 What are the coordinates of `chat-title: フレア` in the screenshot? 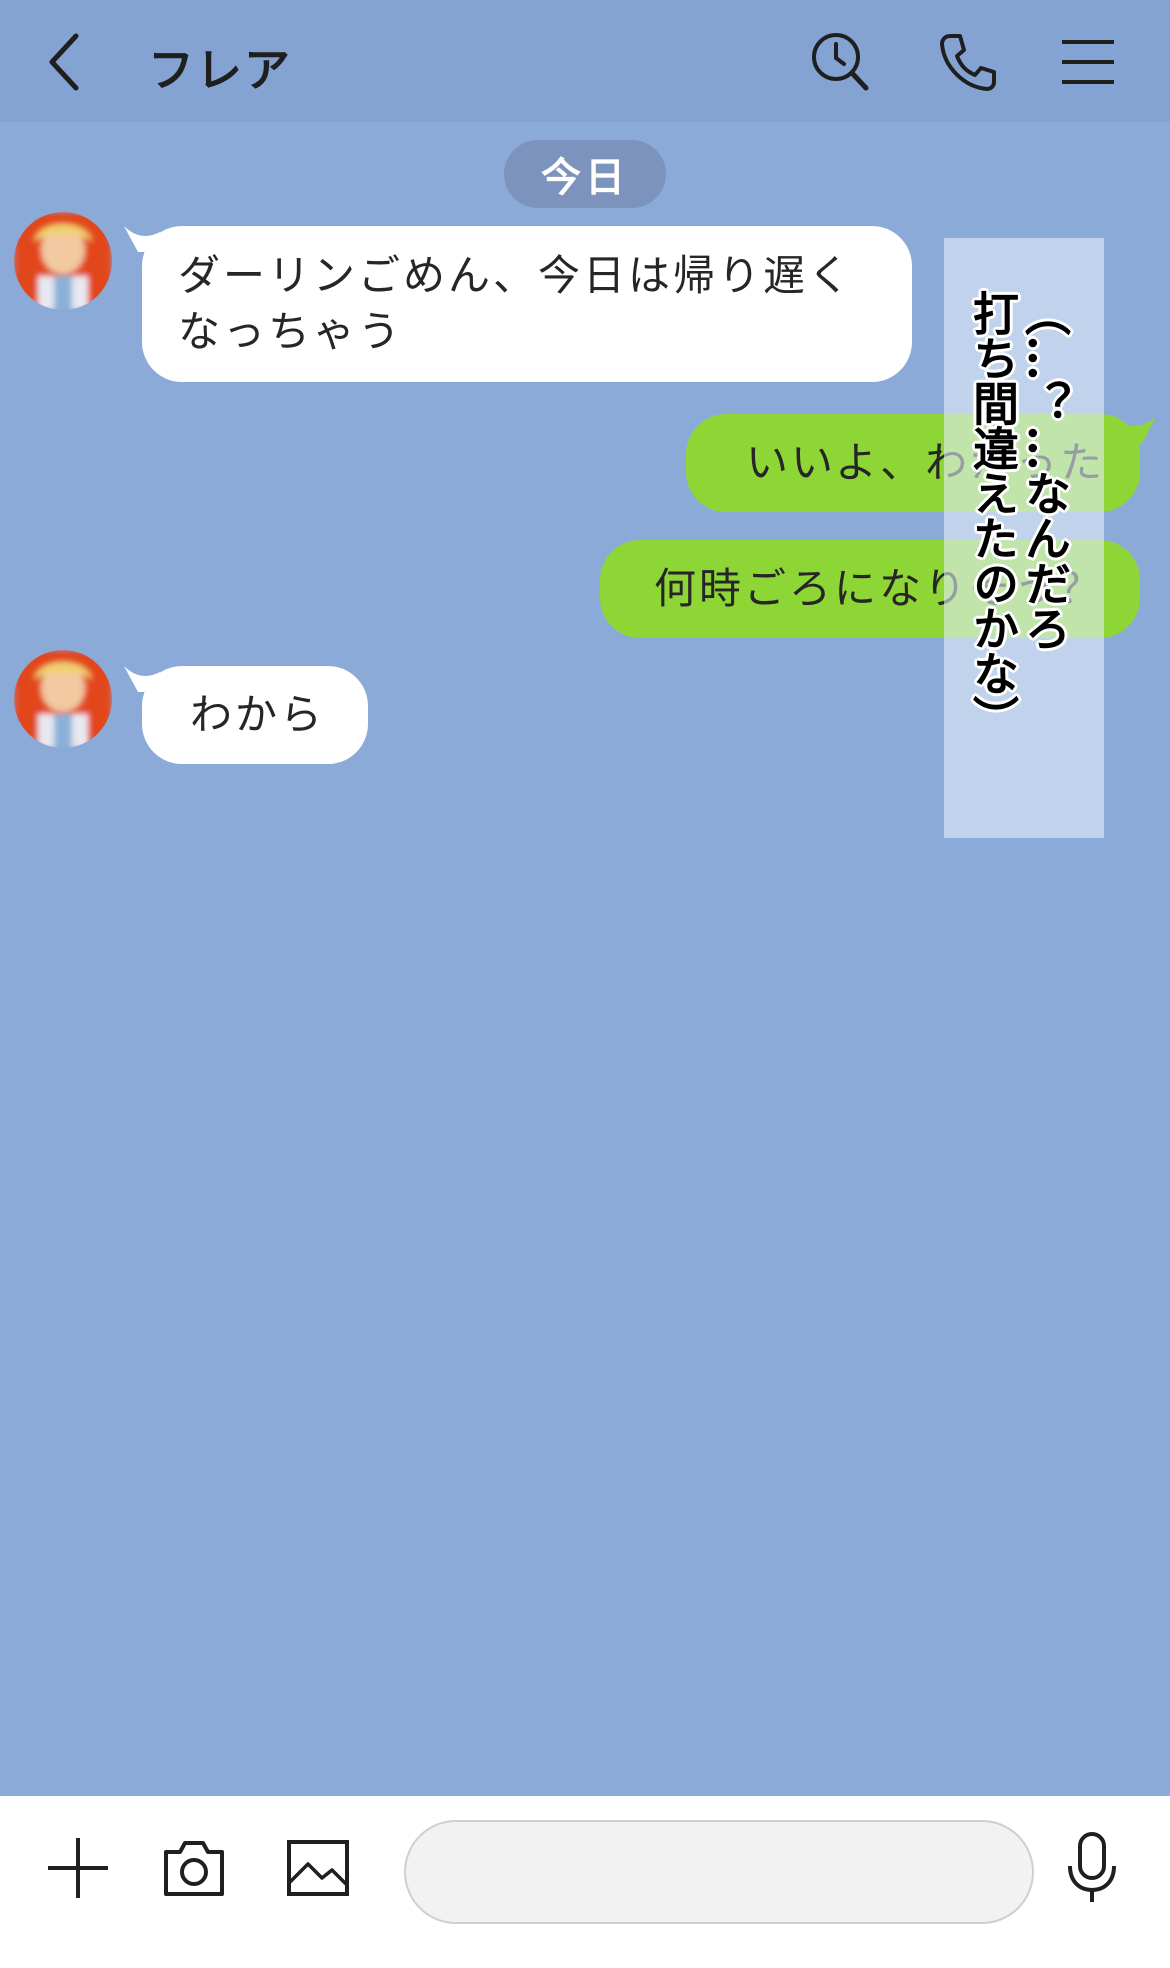 It's located at (220, 70).